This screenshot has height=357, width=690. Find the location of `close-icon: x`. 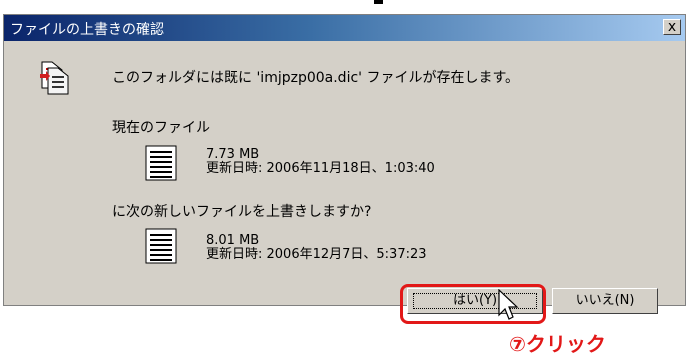

close-icon: x is located at coordinates (672, 27).